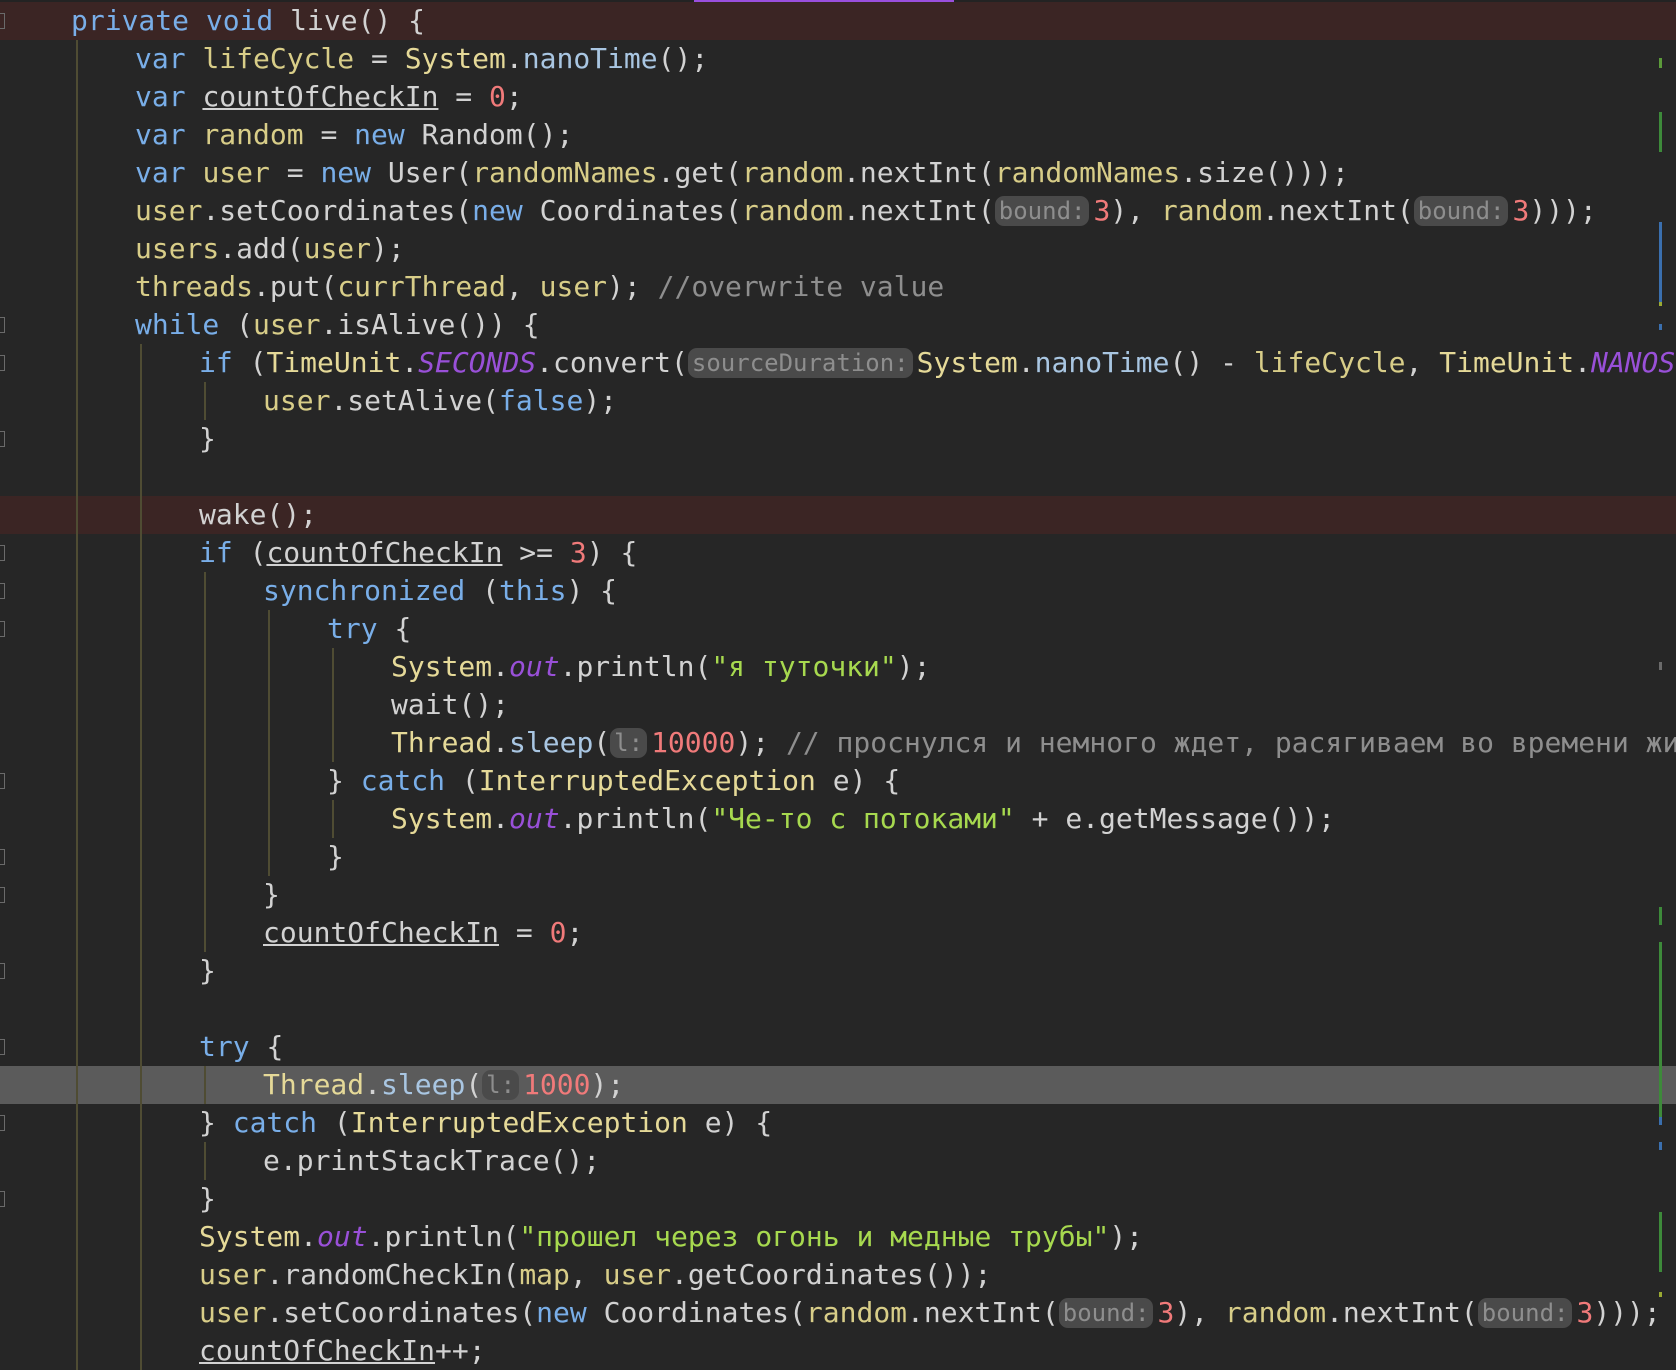 The height and width of the screenshot is (1370, 1676). I want to click on code-text: } catch (InterruptedException e) {, so click(613, 781).